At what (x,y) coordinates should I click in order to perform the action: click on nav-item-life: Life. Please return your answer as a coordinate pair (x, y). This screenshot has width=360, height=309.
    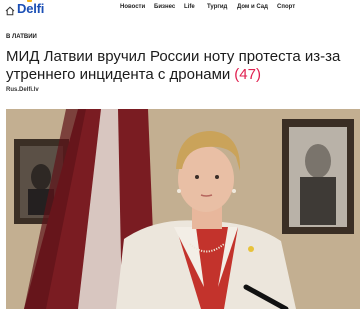
    Looking at the image, I should click on (189, 7).